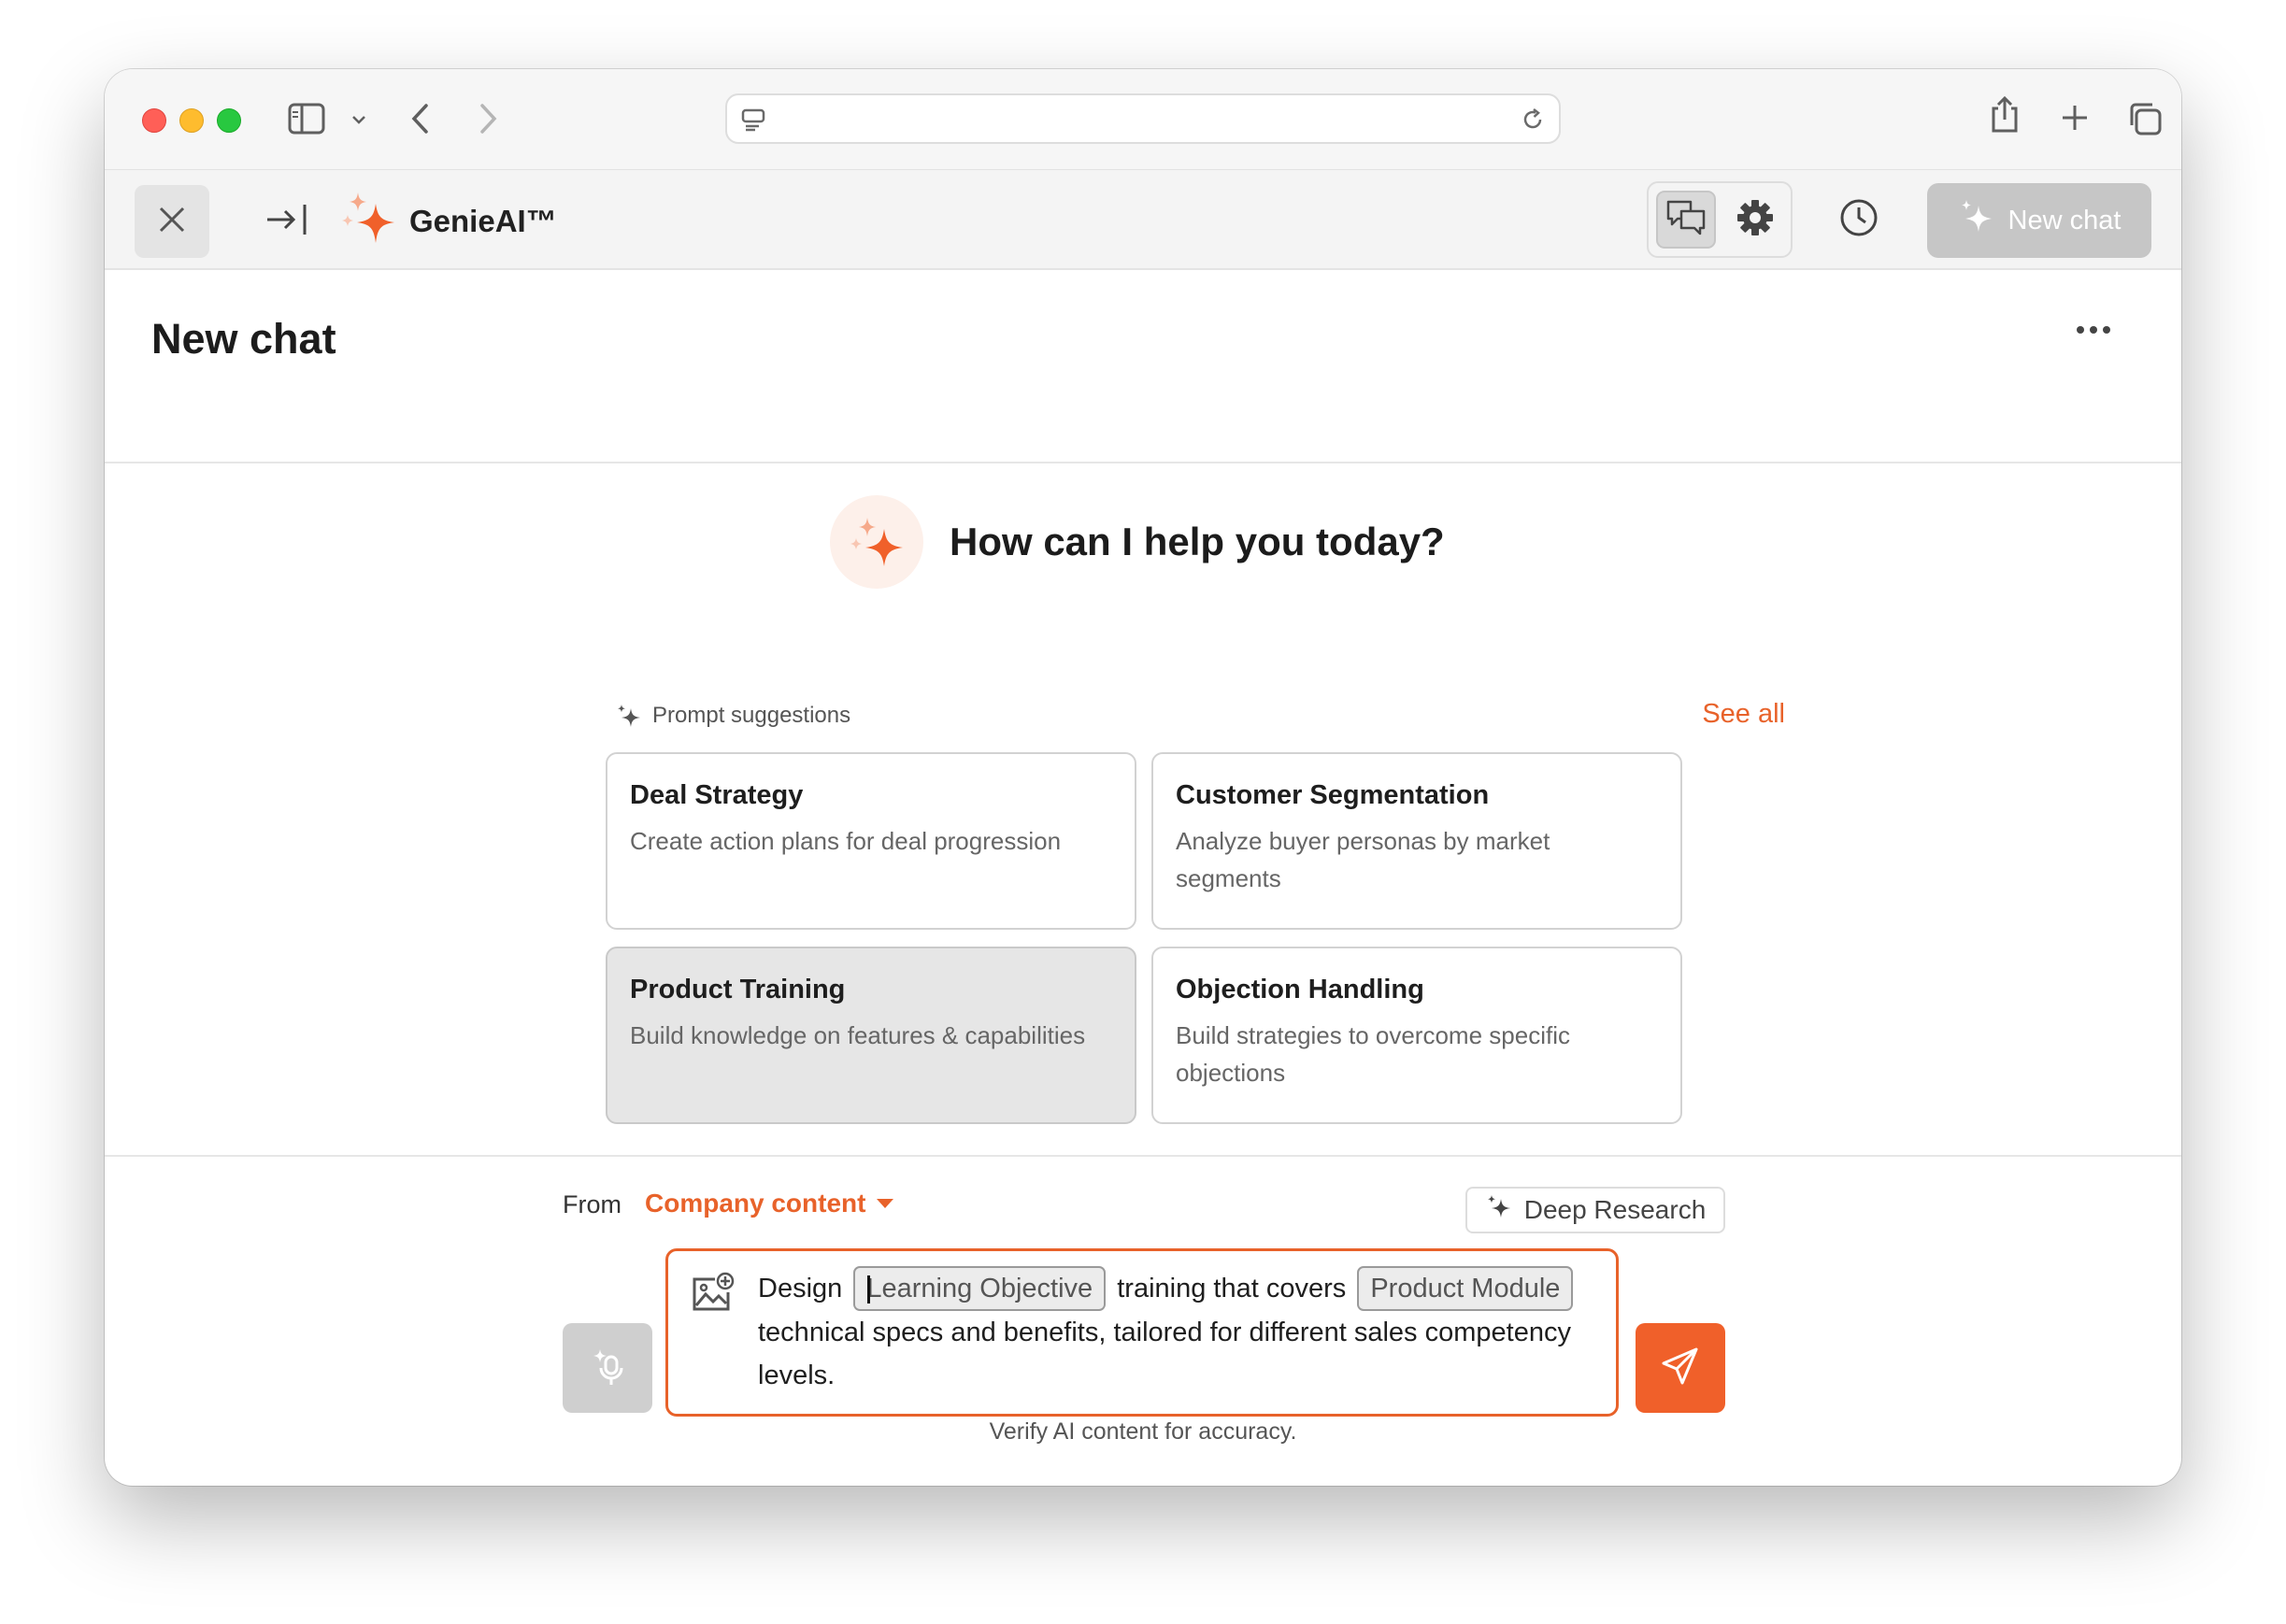  What do you see at coordinates (801, 1288) in the screenshot?
I see `prompt-text-segment: Design` at bounding box center [801, 1288].